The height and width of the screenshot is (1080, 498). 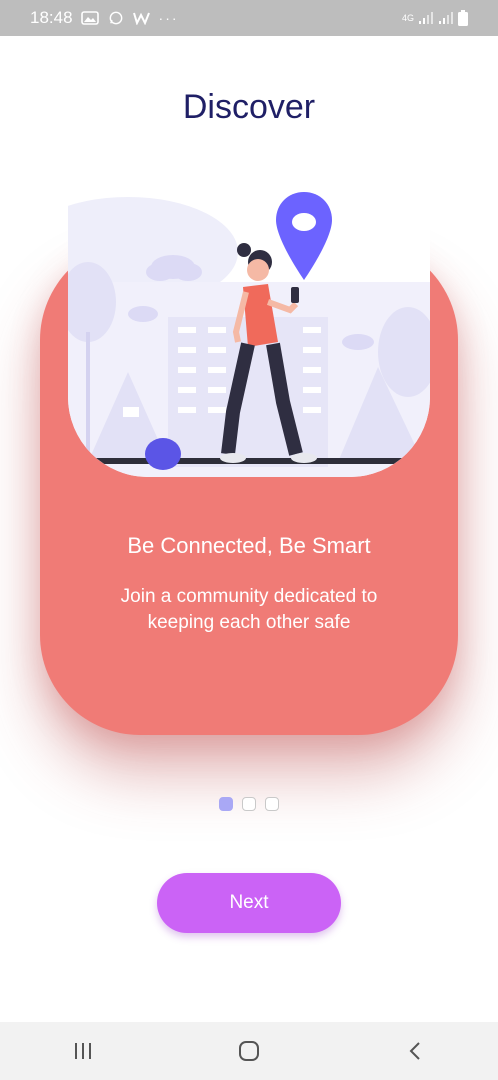 I want to click on network-type-label: 4G, so click(x=407, y=18).